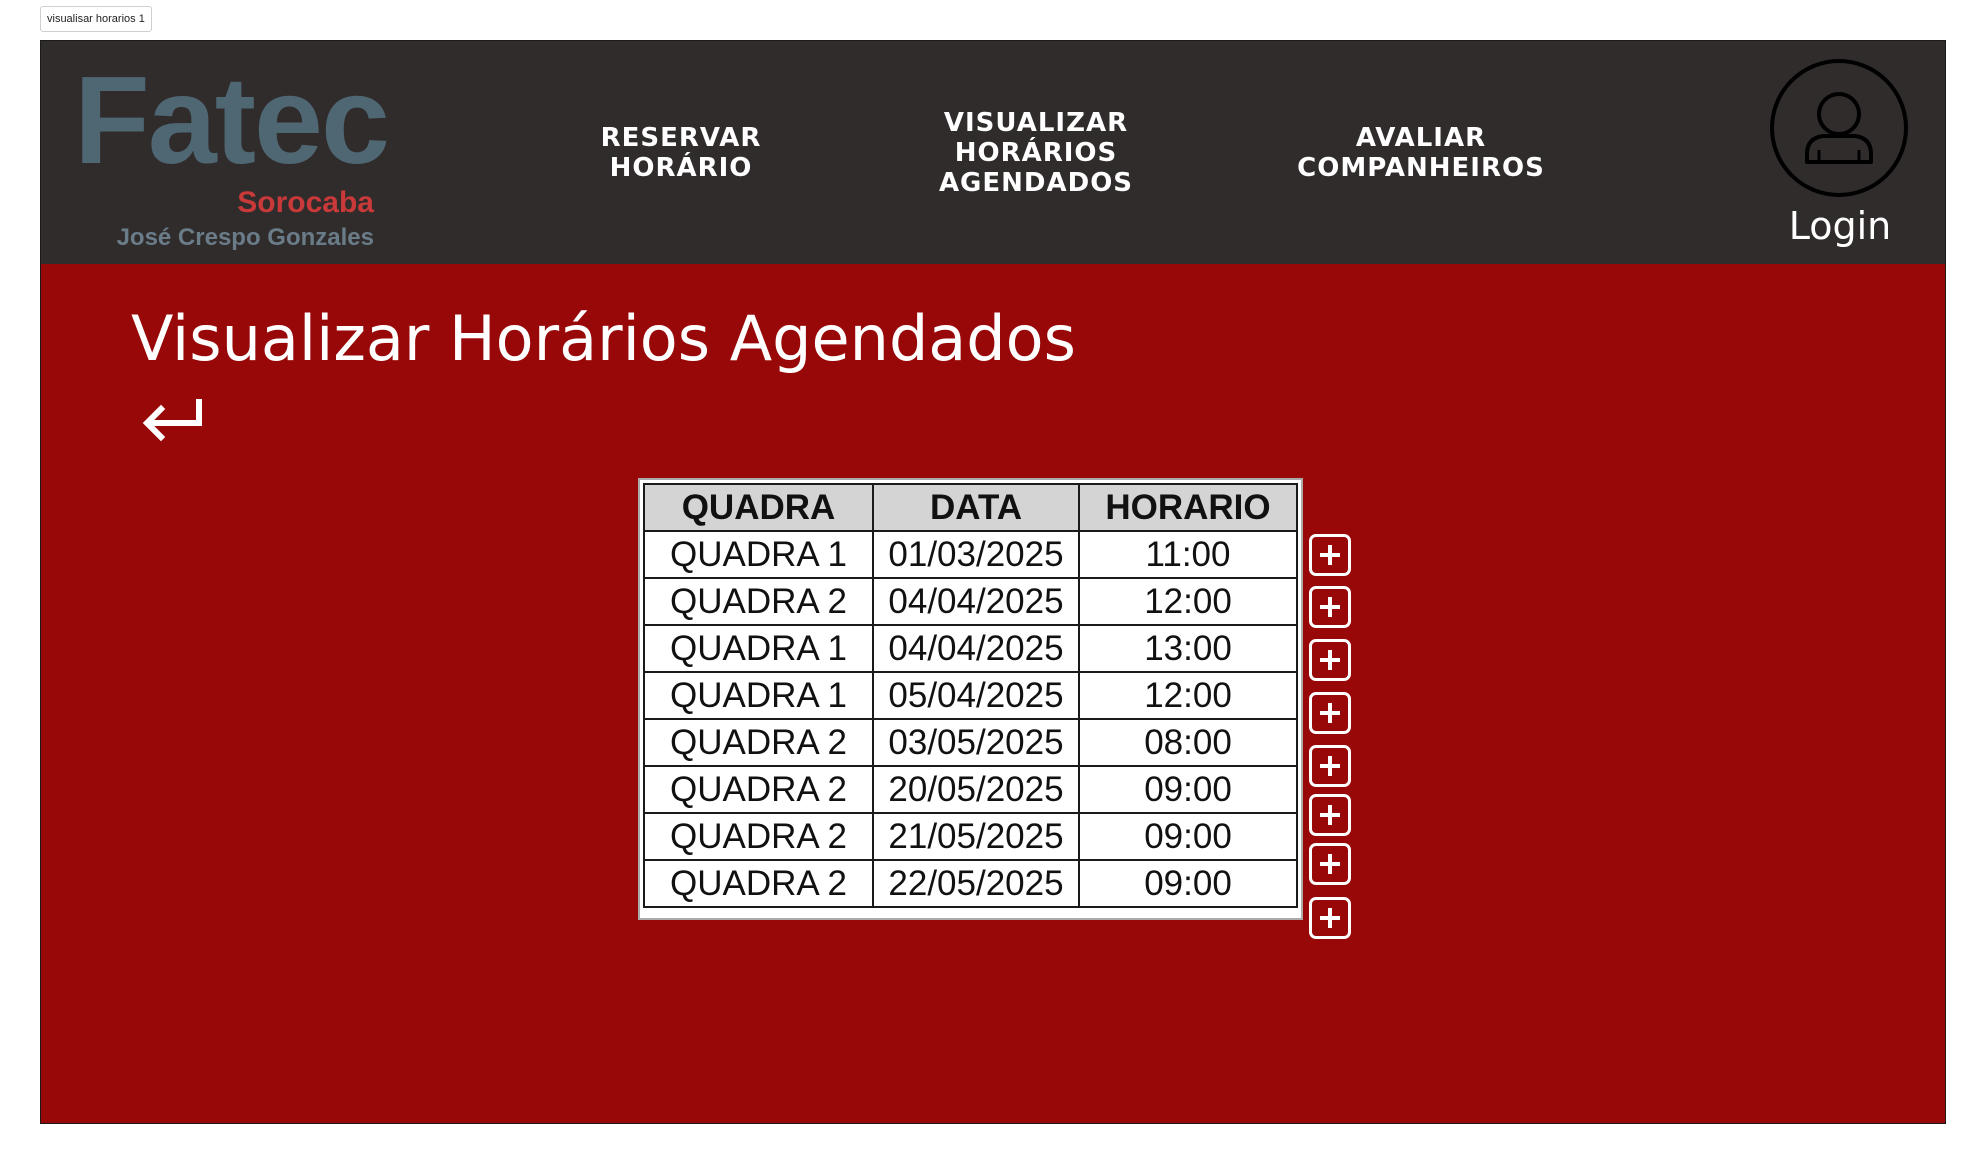 The width and height of the screenshot is (1980, 1160). Describe the element at coordinates (1188, 507) in the screenshot. I see `column-header-horario: HORARIO` at that location.